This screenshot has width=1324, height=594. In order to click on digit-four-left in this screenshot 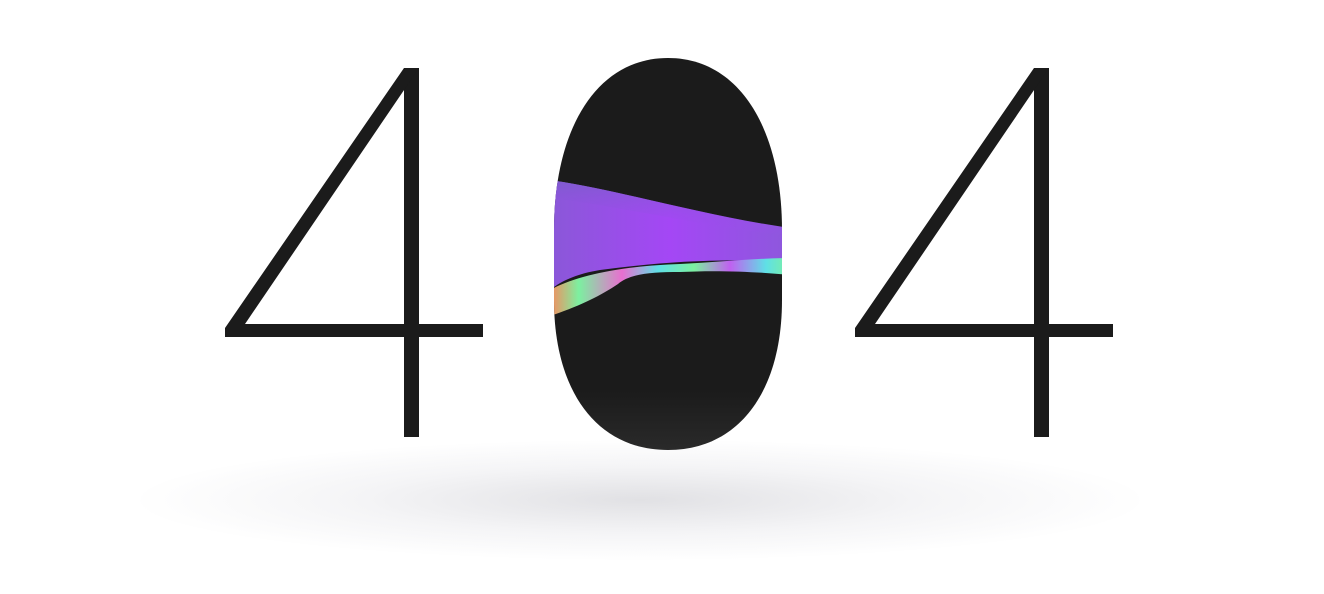, I will do `click(354, 252)`.